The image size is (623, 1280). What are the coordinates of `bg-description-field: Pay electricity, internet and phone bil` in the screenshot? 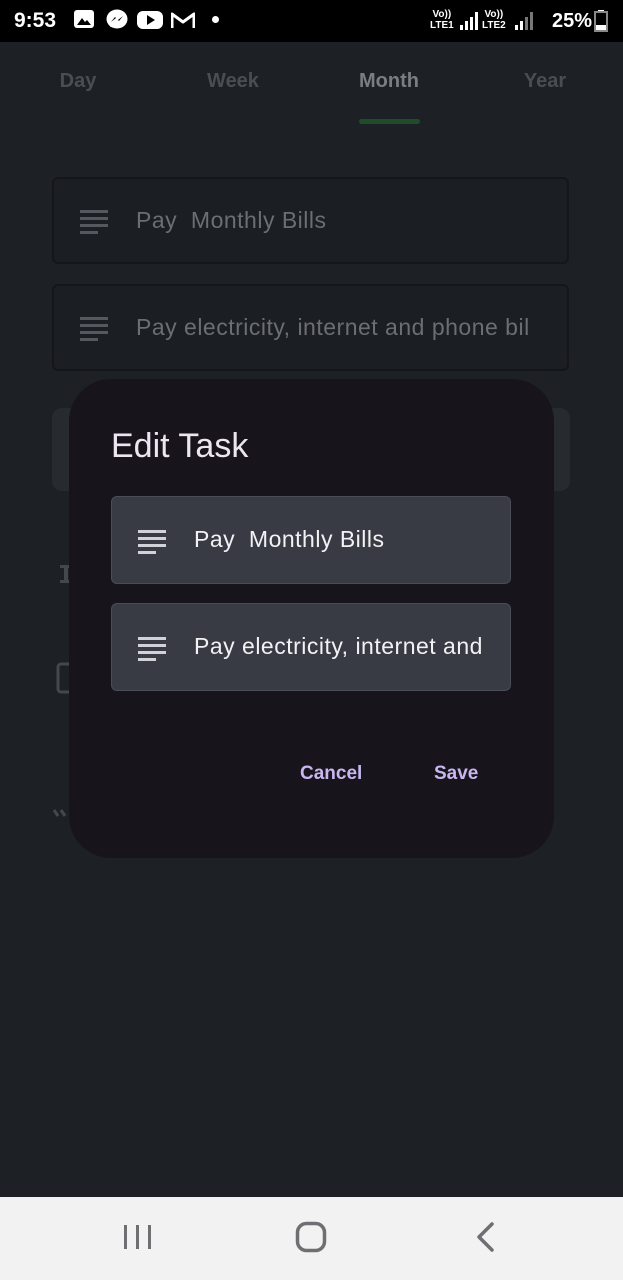 It's located at (310, 327).